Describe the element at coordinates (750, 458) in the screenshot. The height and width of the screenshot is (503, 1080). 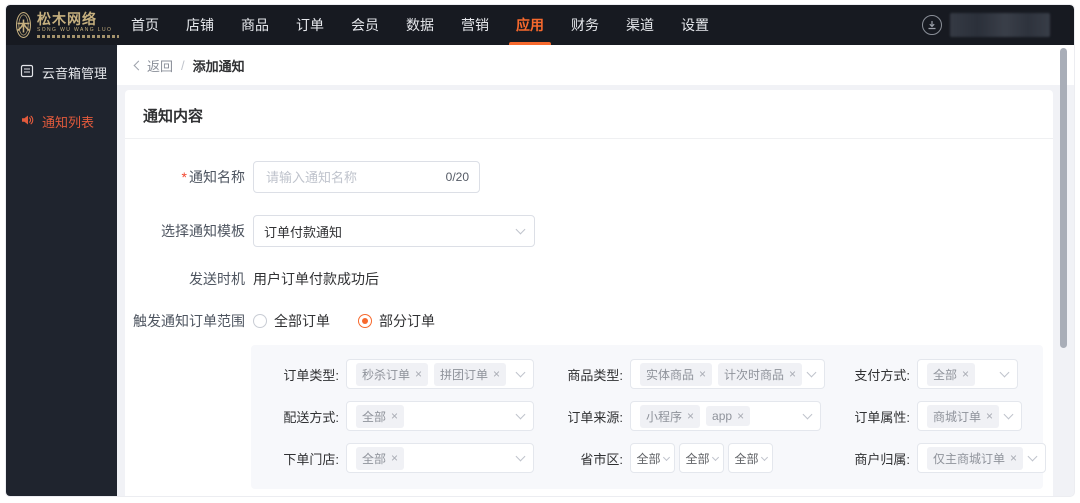
I see `region-district-select: 全部` at that location.